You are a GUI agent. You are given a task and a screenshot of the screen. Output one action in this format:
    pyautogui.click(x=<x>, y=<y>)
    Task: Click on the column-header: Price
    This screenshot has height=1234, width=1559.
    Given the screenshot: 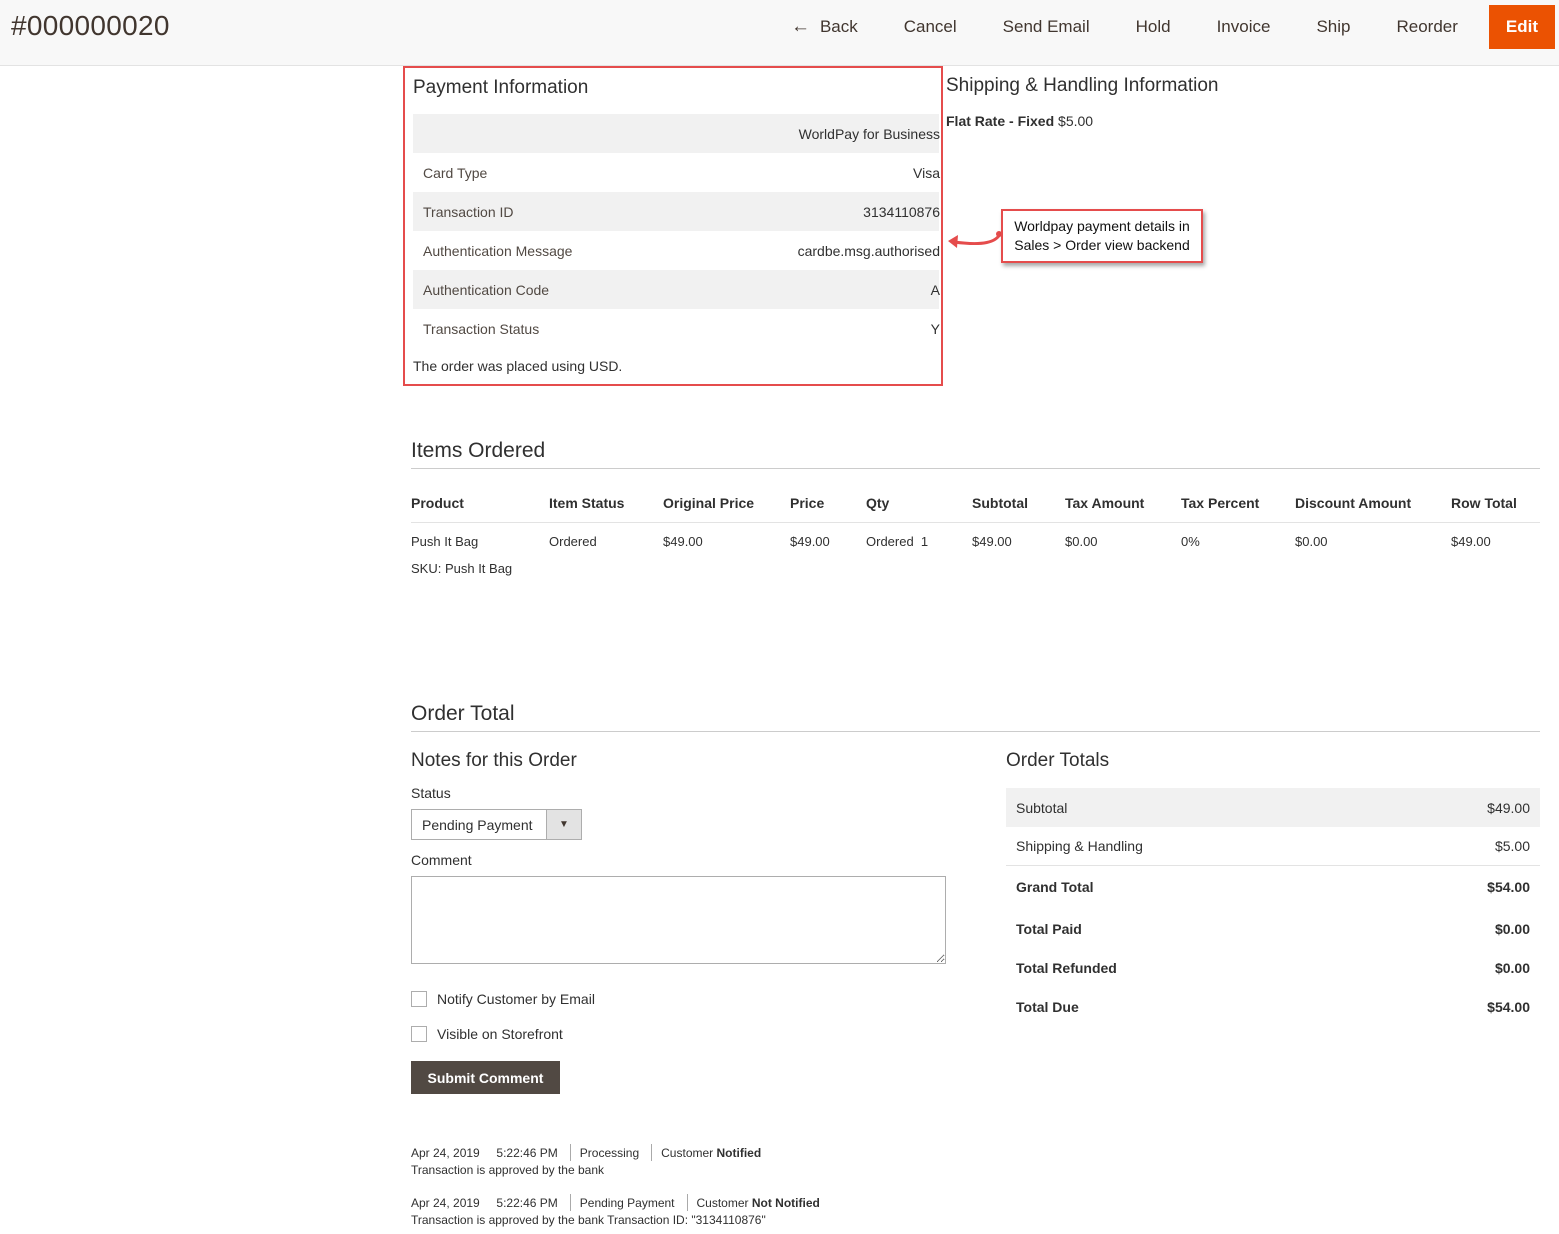 What is the action you would take?
    pyautogui.click(x=807, y=503)
    